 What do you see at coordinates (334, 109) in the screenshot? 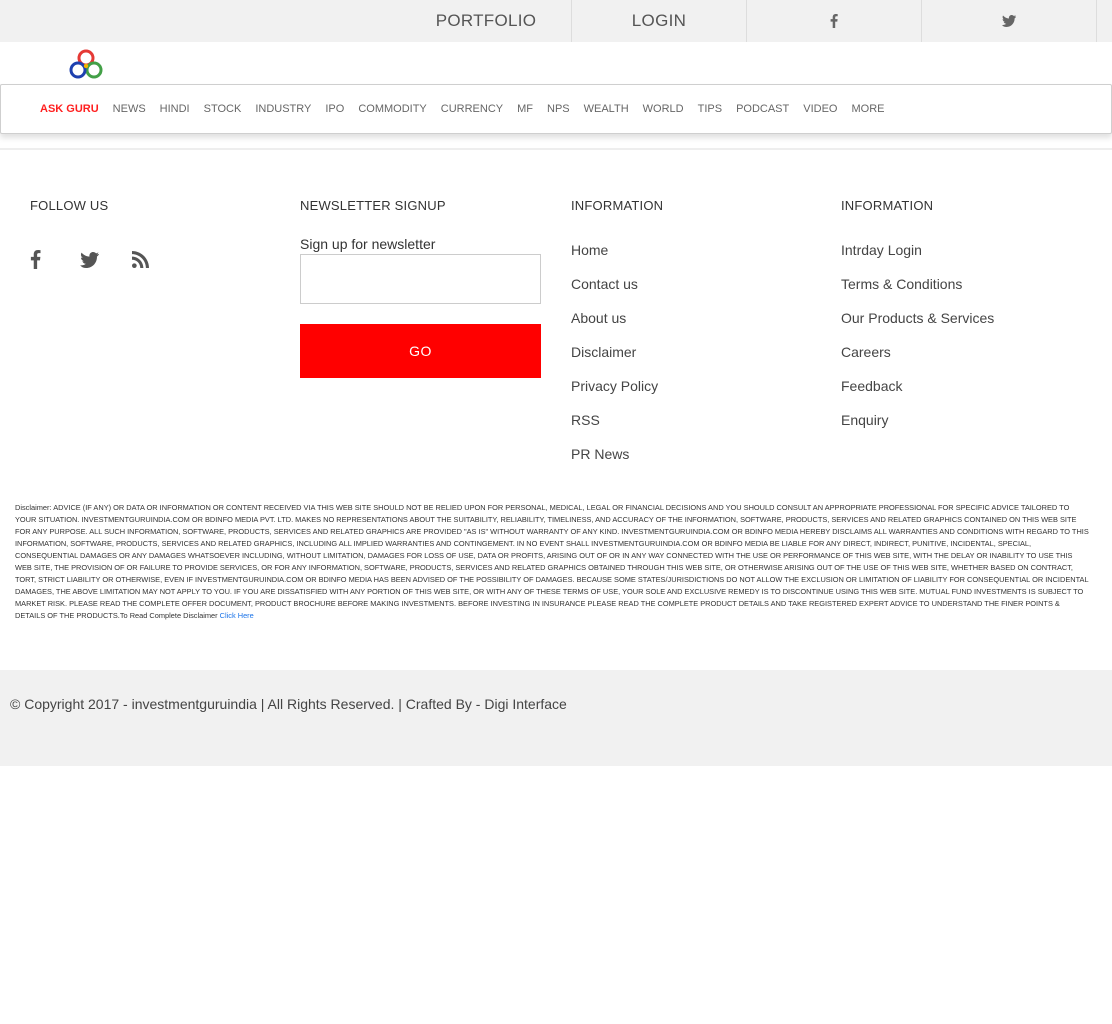
I see `nav-item-ipo: IPO` at bounding box center [334, 109].